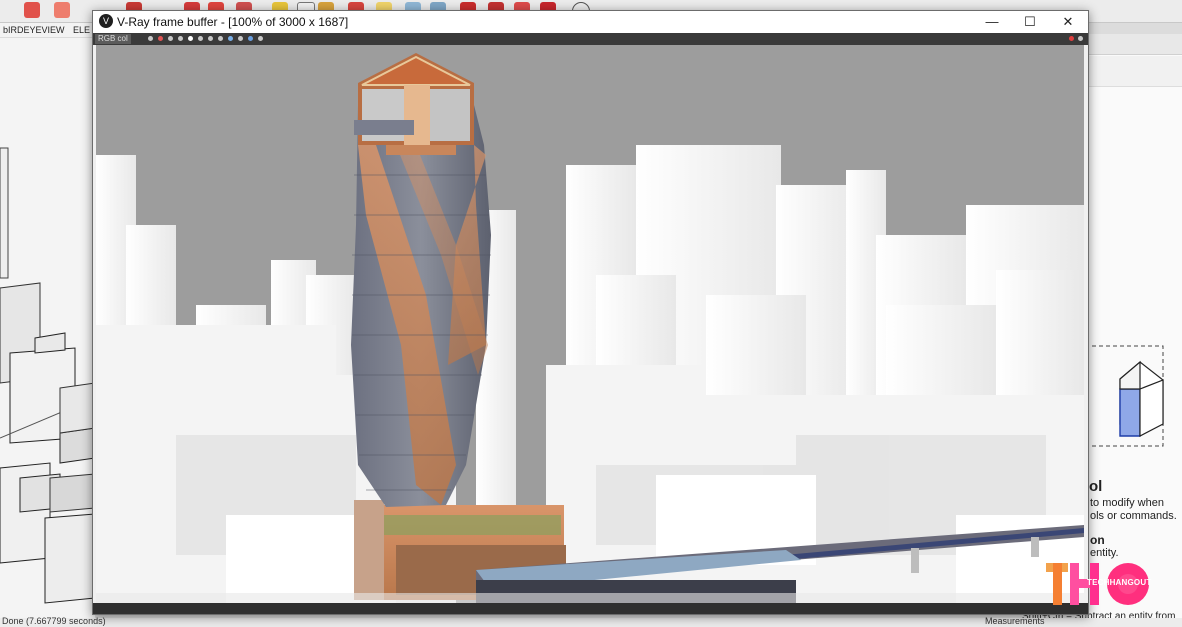 The height and width of the screenshot is (627, 1182). What do you see at coordinates (1096, 486) in the screenshot?
I see `instructor-heading: ol` at bounding box center [1096, 486].